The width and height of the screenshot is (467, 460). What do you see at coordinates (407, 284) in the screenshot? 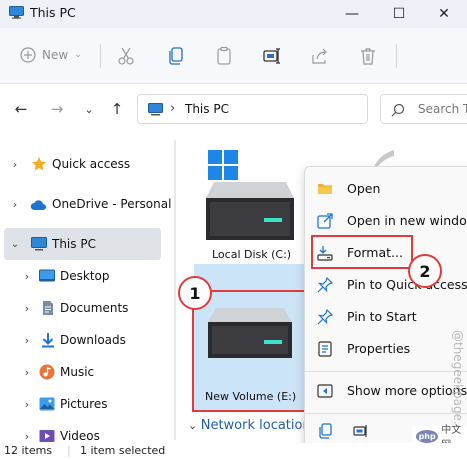
I see `menu-item-label: Pin to Quick access` at bounding box center [407, 284].